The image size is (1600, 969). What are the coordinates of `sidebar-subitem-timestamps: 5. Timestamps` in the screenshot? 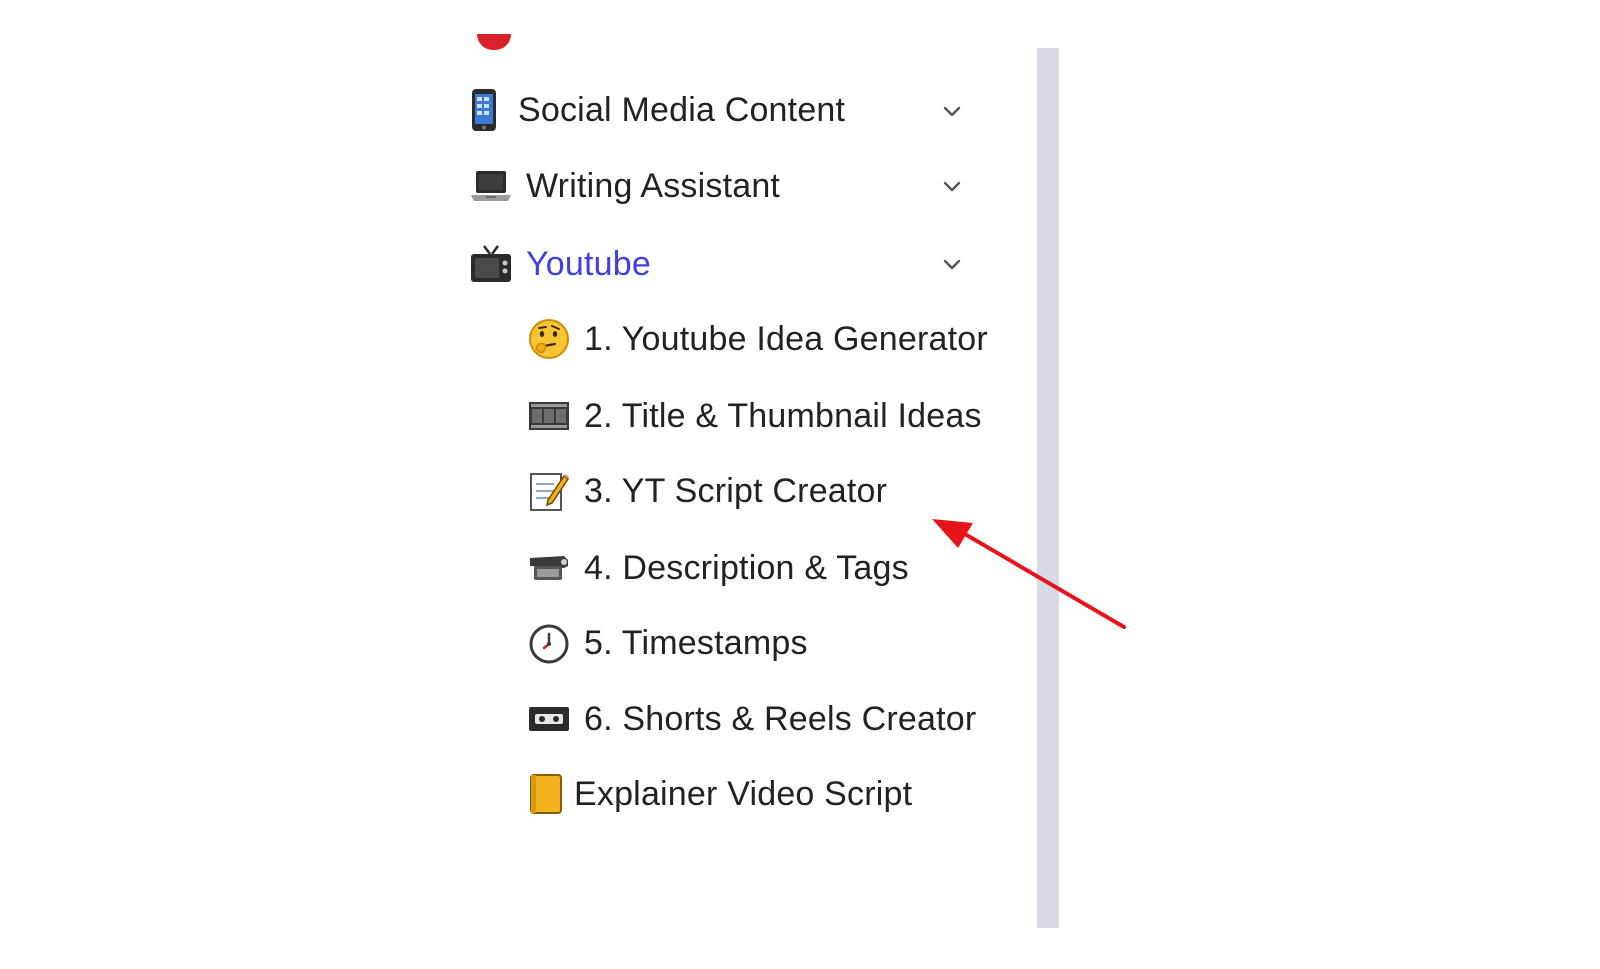 It's located at (668, 643).